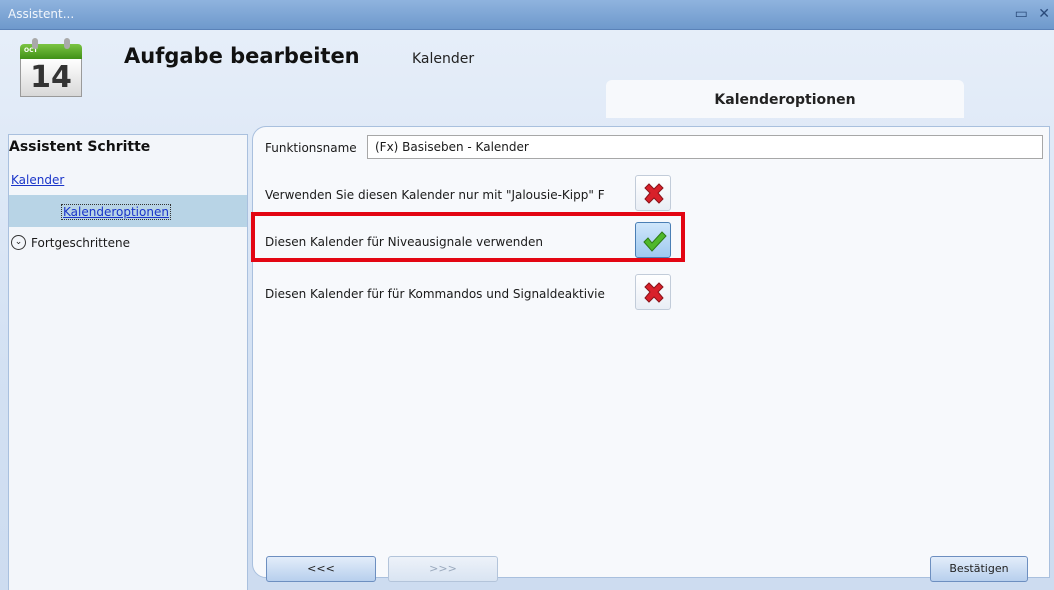 The image size is (1054, 590). Describe the element at coordinates (321, 569) in the screenshot. I see `back-button: <<<` at that location.